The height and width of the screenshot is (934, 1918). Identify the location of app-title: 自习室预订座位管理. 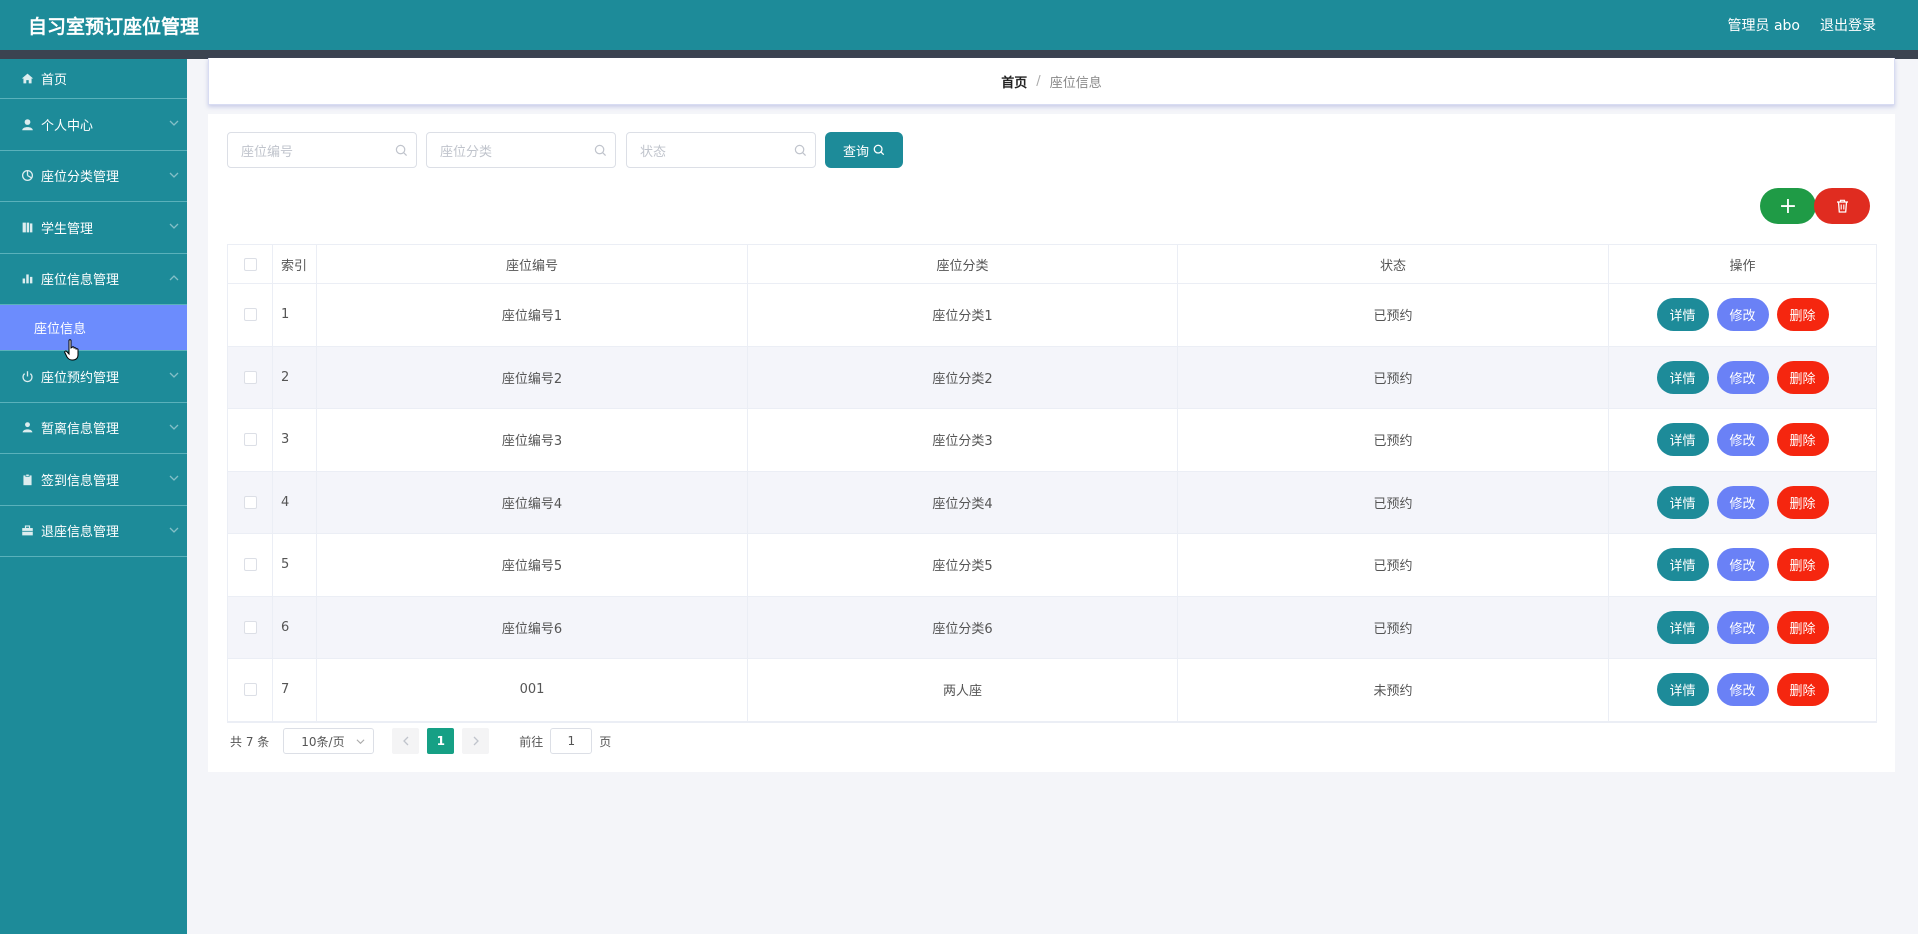
(114, 27).